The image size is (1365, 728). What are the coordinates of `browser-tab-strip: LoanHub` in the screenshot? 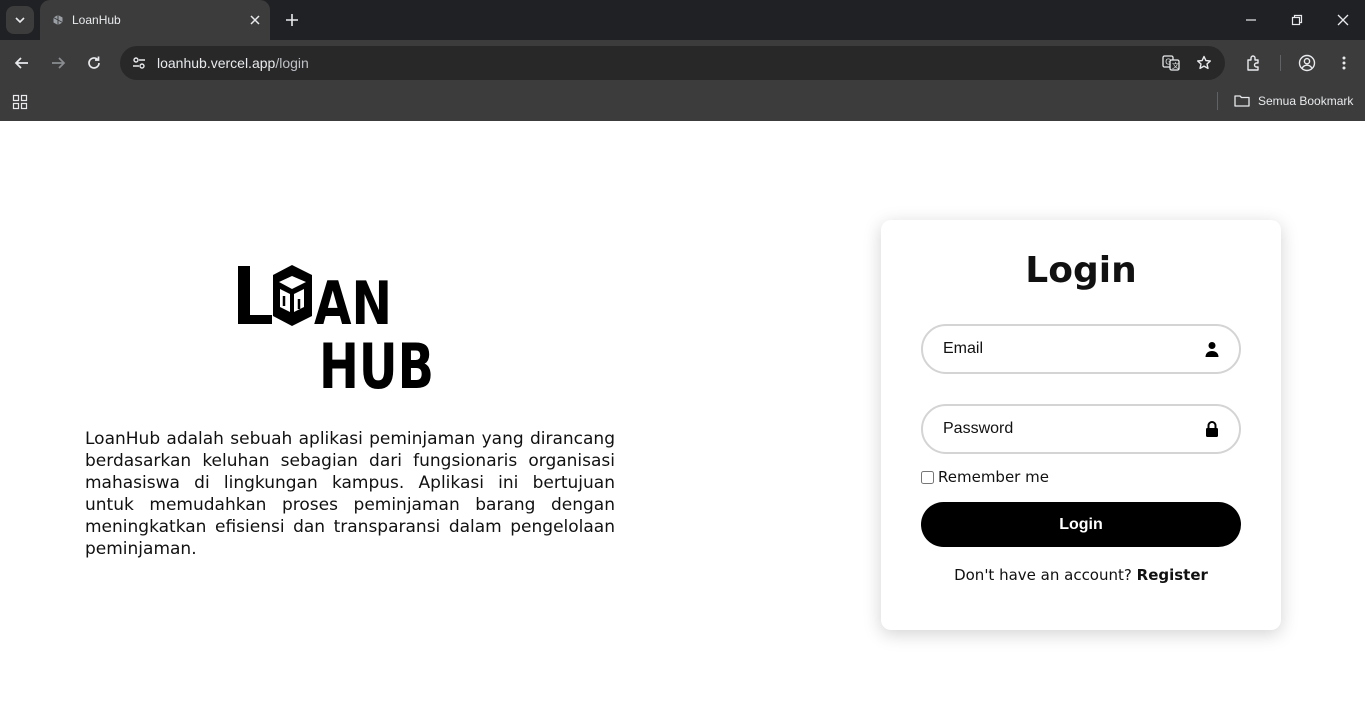 It's located at (682, 20).